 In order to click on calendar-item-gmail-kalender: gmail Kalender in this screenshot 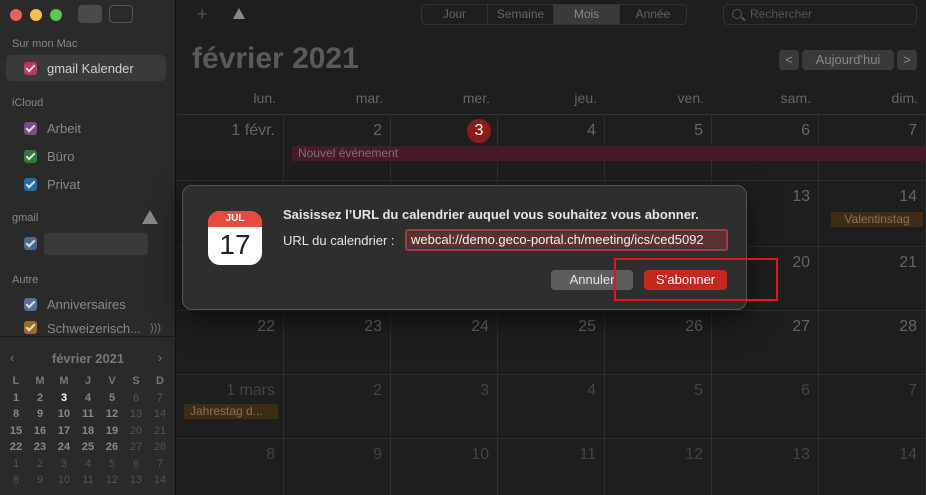, I will do `click(86, 68)`.